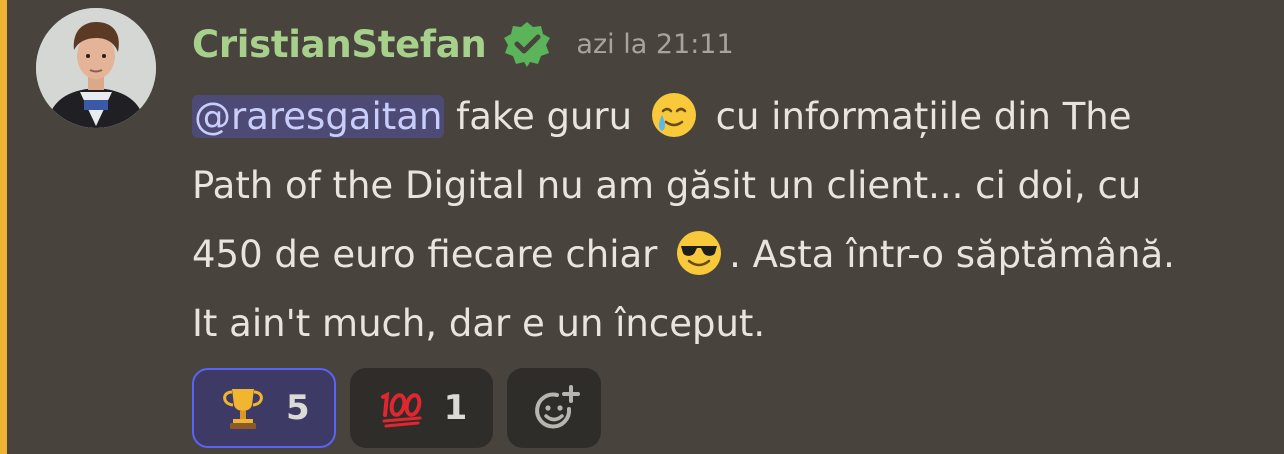 The image size is (1284, 454). Describe the element at coordinates (3, 227) in the screenshot. I see `highlight-accent-bar` at that location.